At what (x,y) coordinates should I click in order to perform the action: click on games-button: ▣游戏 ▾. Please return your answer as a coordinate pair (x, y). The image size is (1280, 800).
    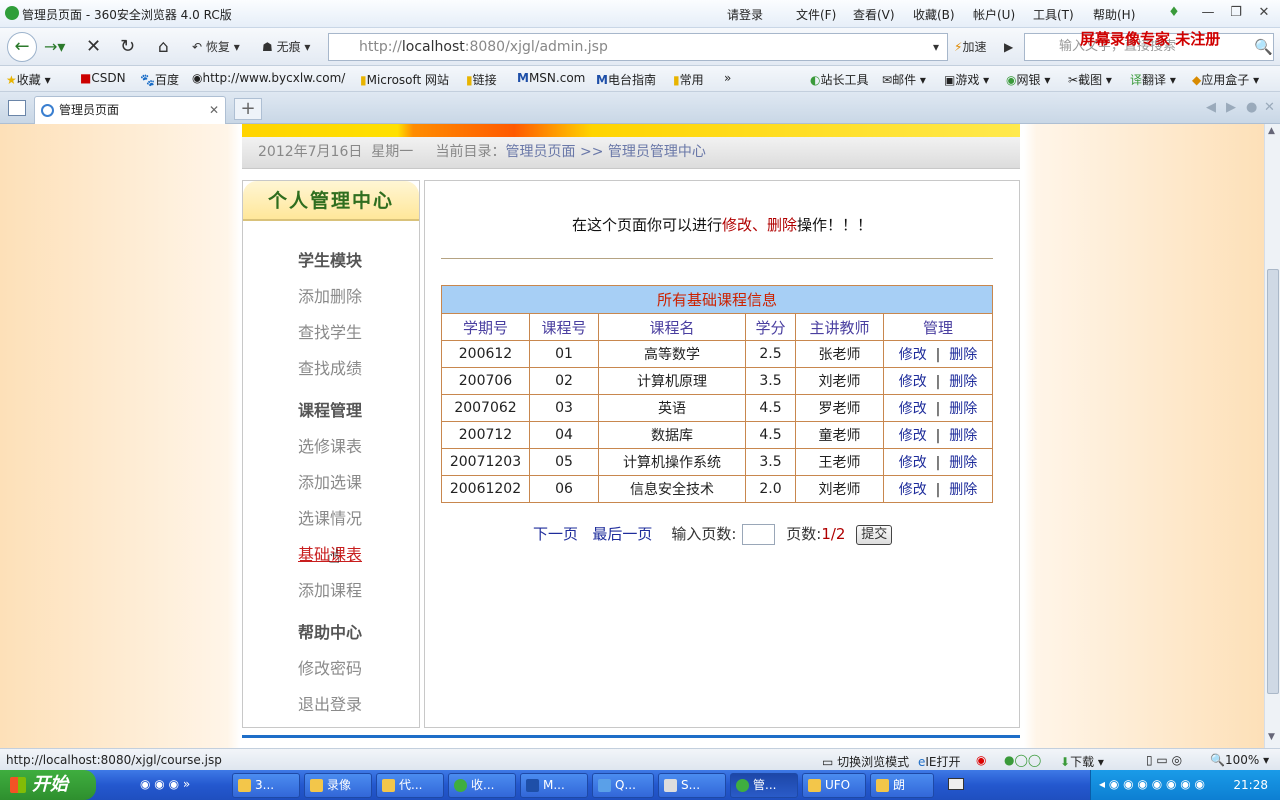
    Looking at the image, I should click on (966, 79).